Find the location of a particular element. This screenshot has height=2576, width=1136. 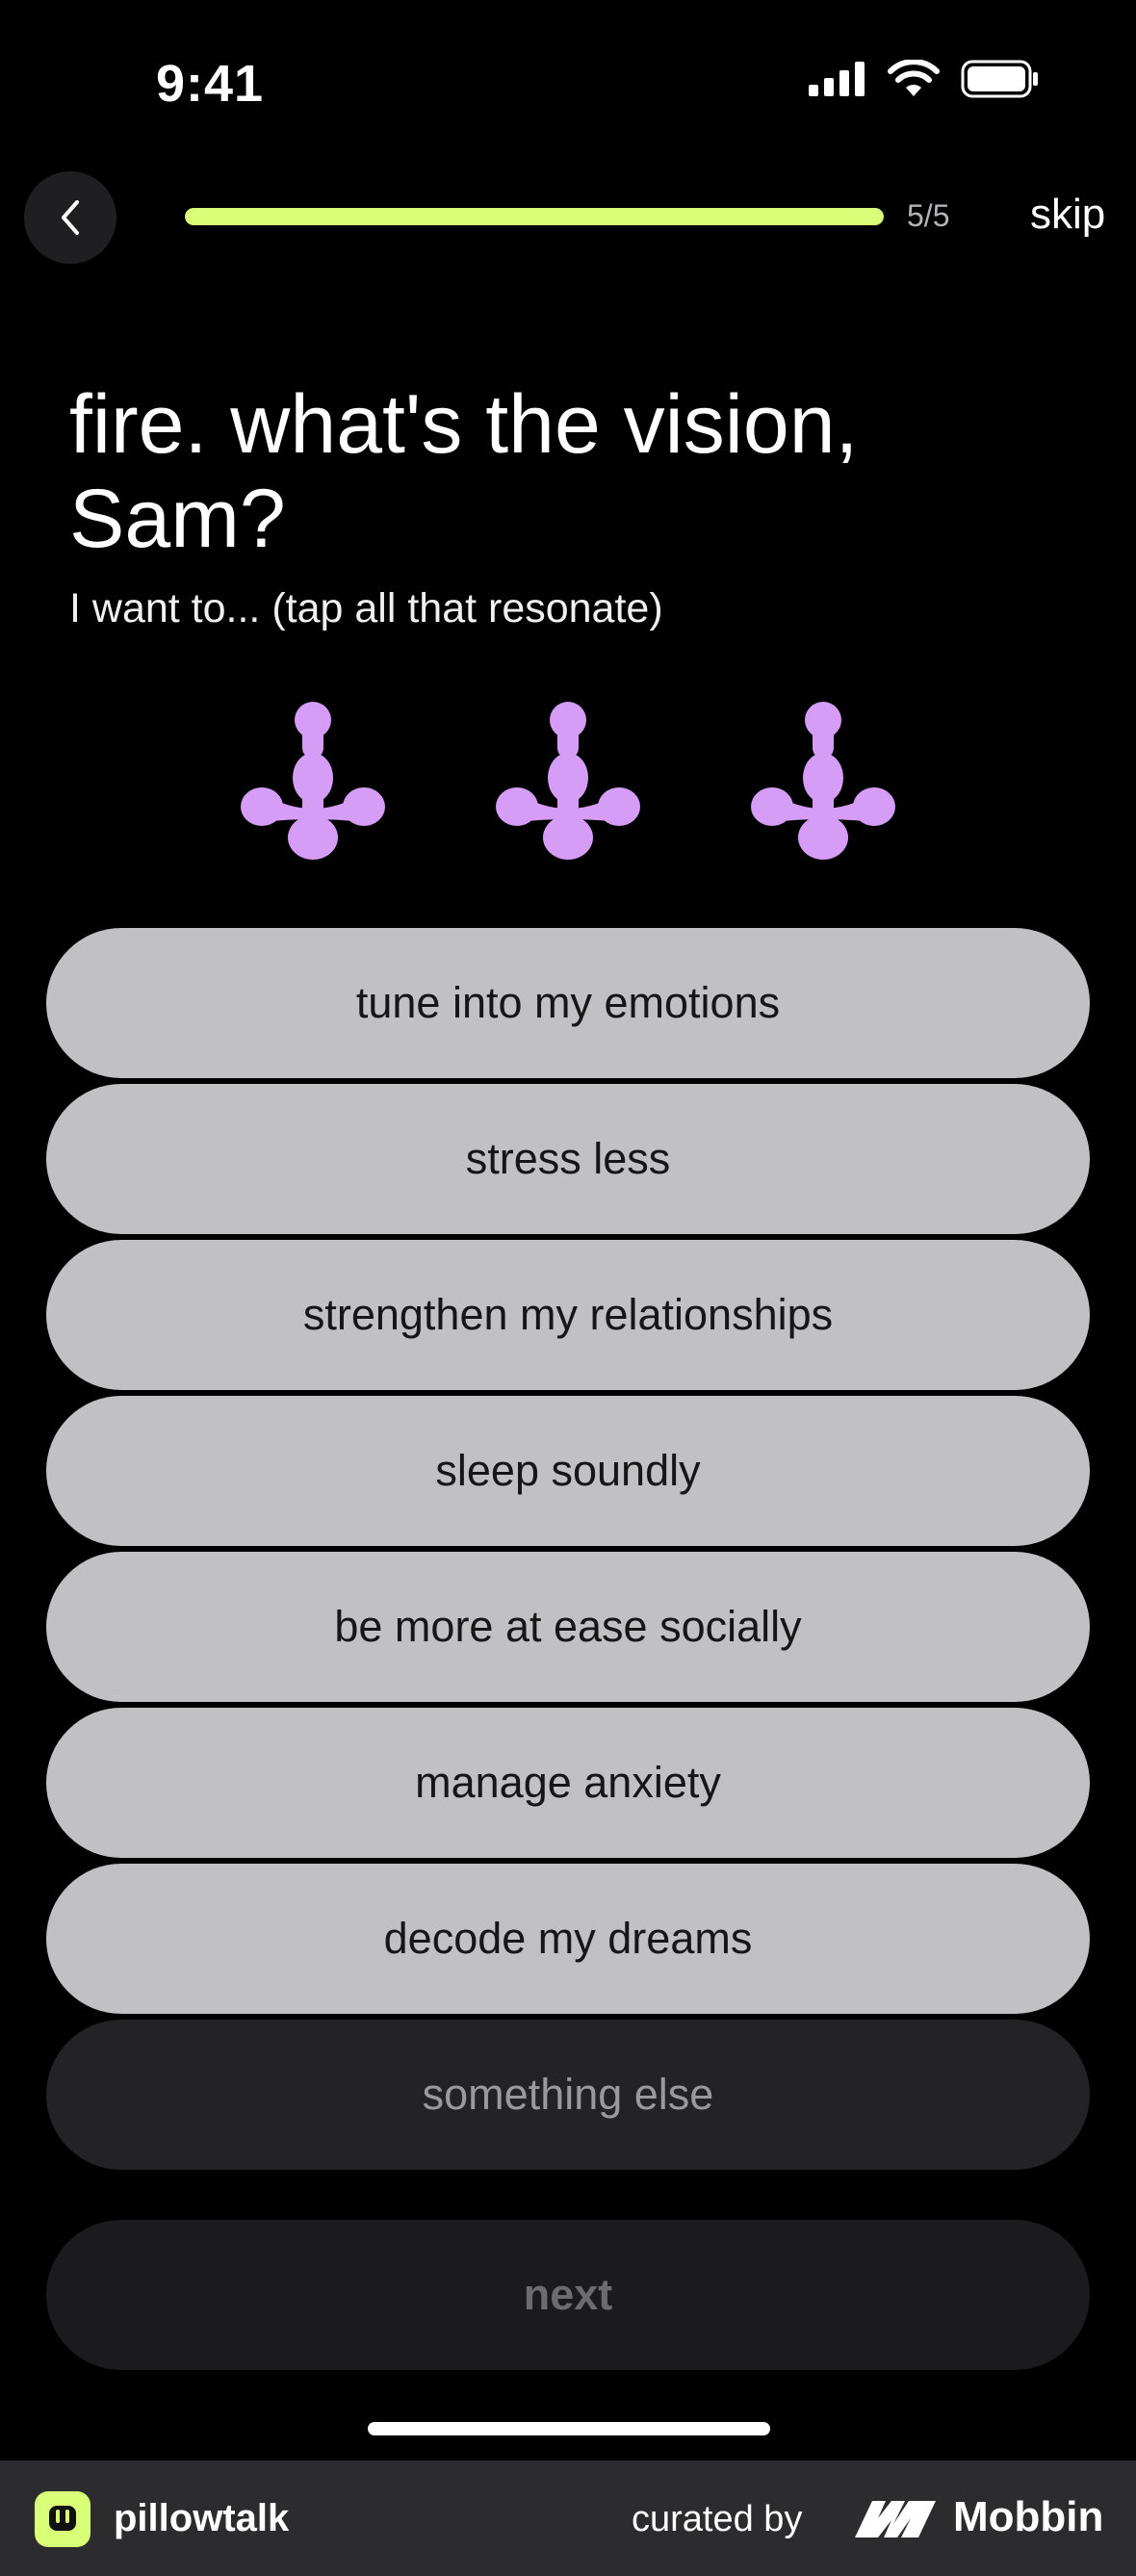

signal-icon is located at coordinates (837, 79).